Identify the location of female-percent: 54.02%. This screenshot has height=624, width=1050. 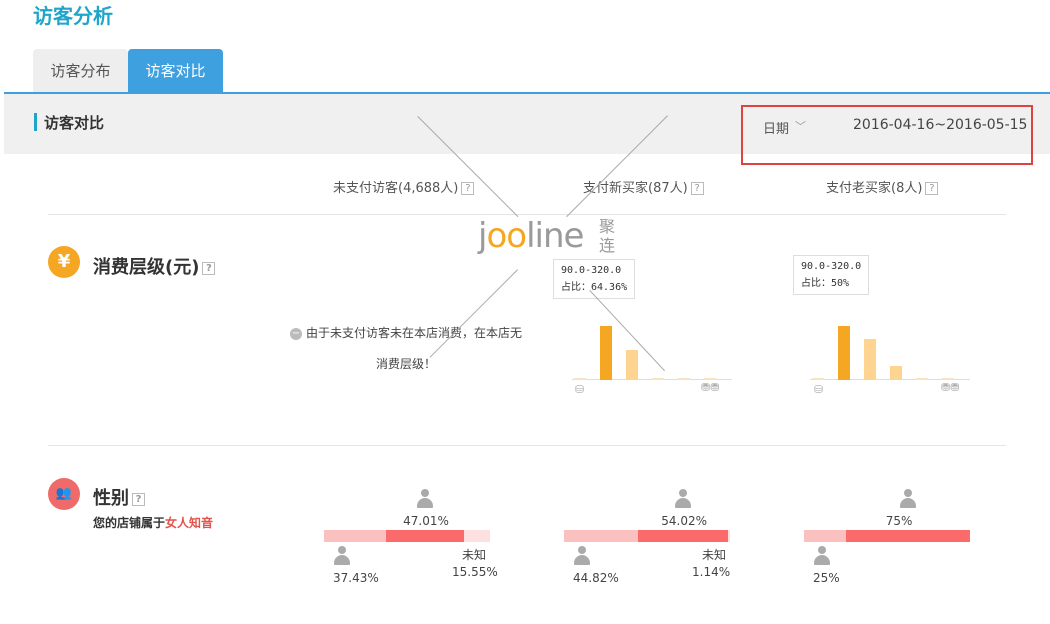
(684, 521).